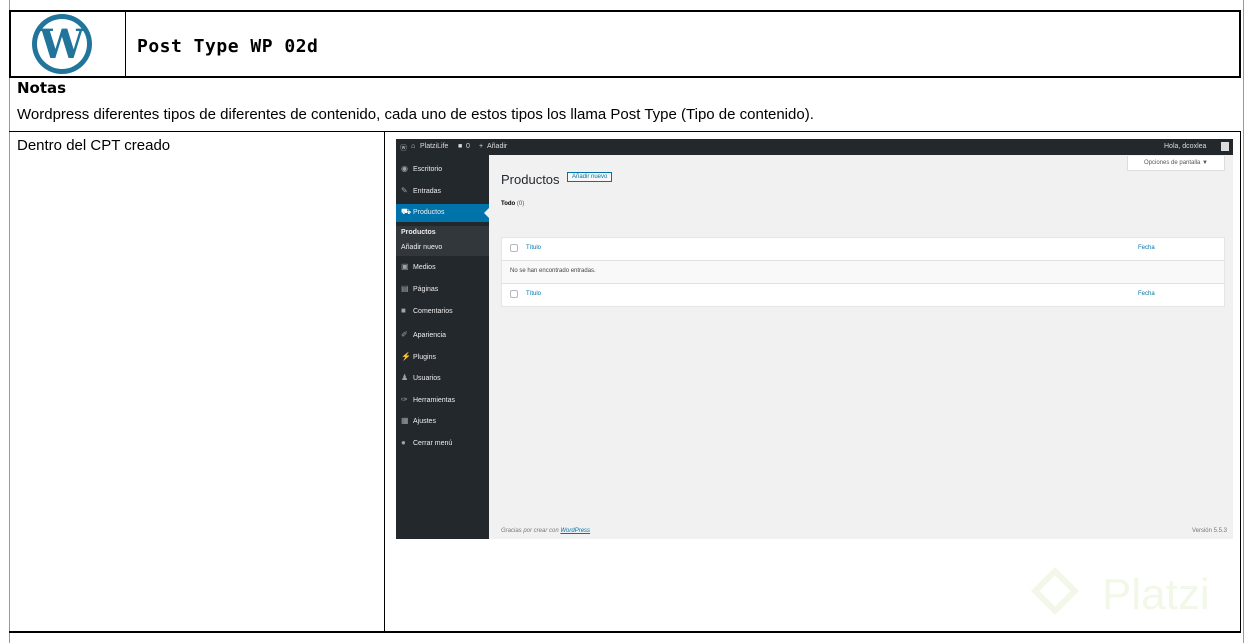 The height and width of the screenshot is (643, 1253). I want to click on pin-icon: ✎, so click(404, 190).